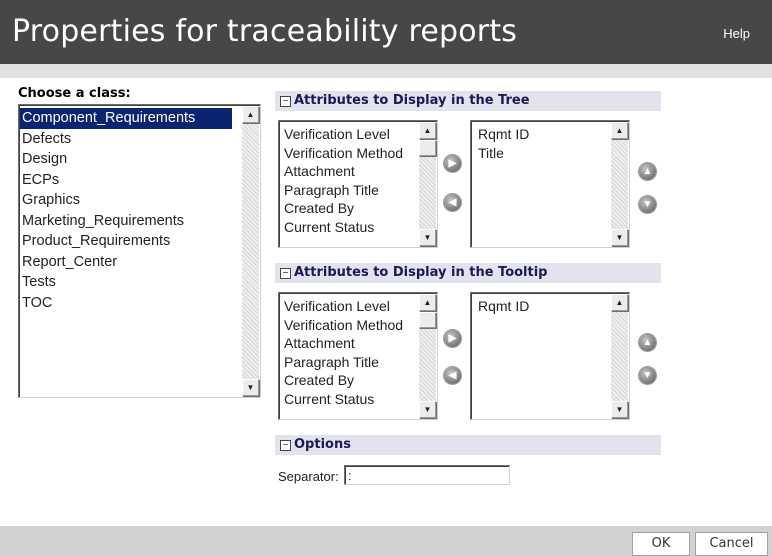 The height and width of the screenshot is (556, 772). Describe the element at coordinates (126, 139) in the screenshot. I see `class-item-defects: Defects` at that location.